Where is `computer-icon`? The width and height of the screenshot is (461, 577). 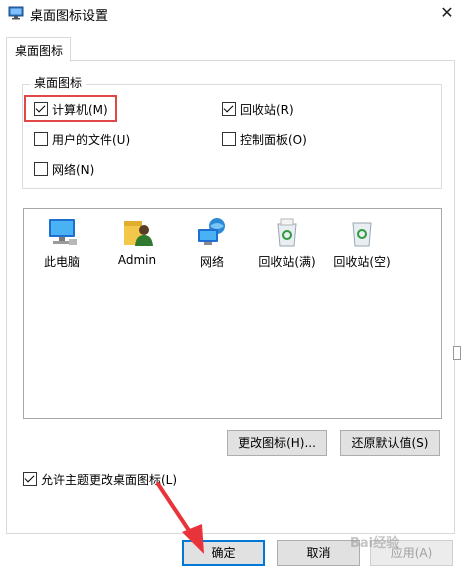 computer-icon is located at coordinates (63, 232).